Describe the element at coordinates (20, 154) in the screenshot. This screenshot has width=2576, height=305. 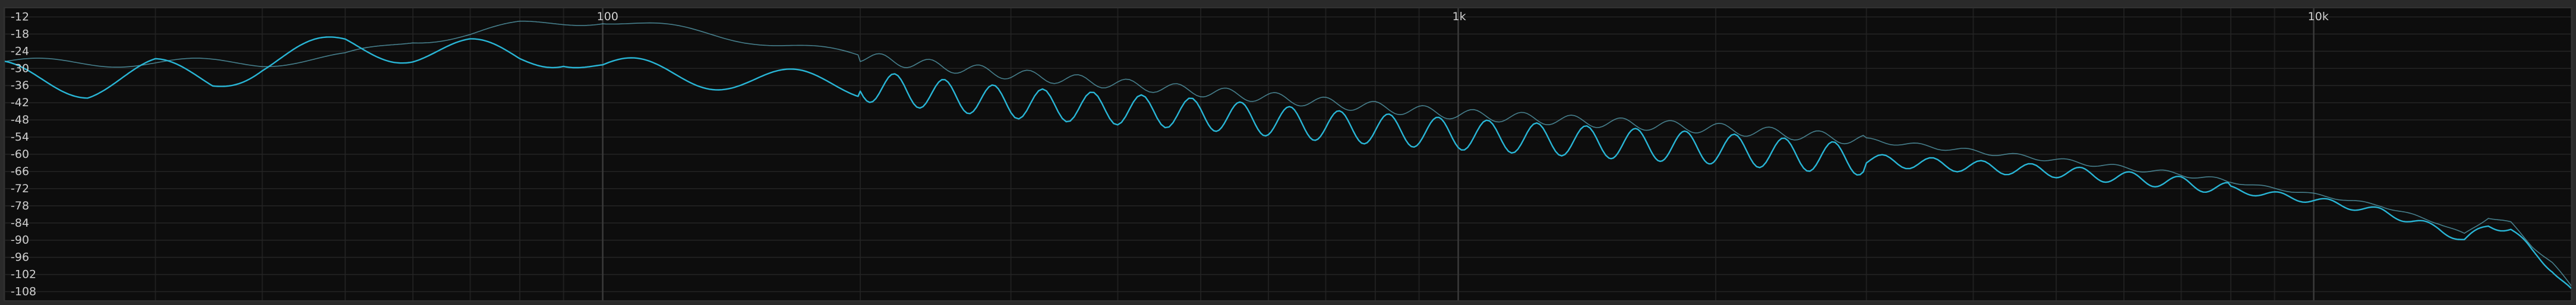
I see `y-tick-label: -60` at that location.